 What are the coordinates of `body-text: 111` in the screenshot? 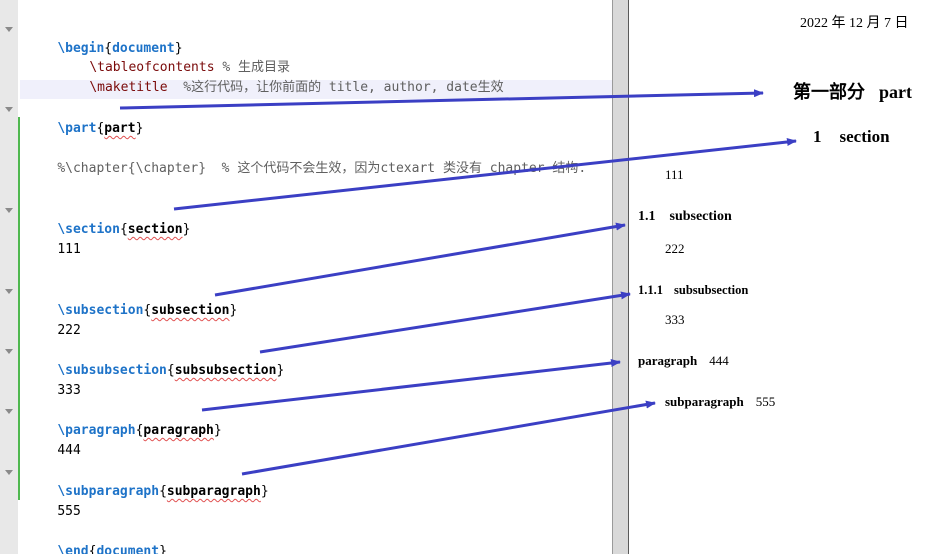 It's located at (69, 249).